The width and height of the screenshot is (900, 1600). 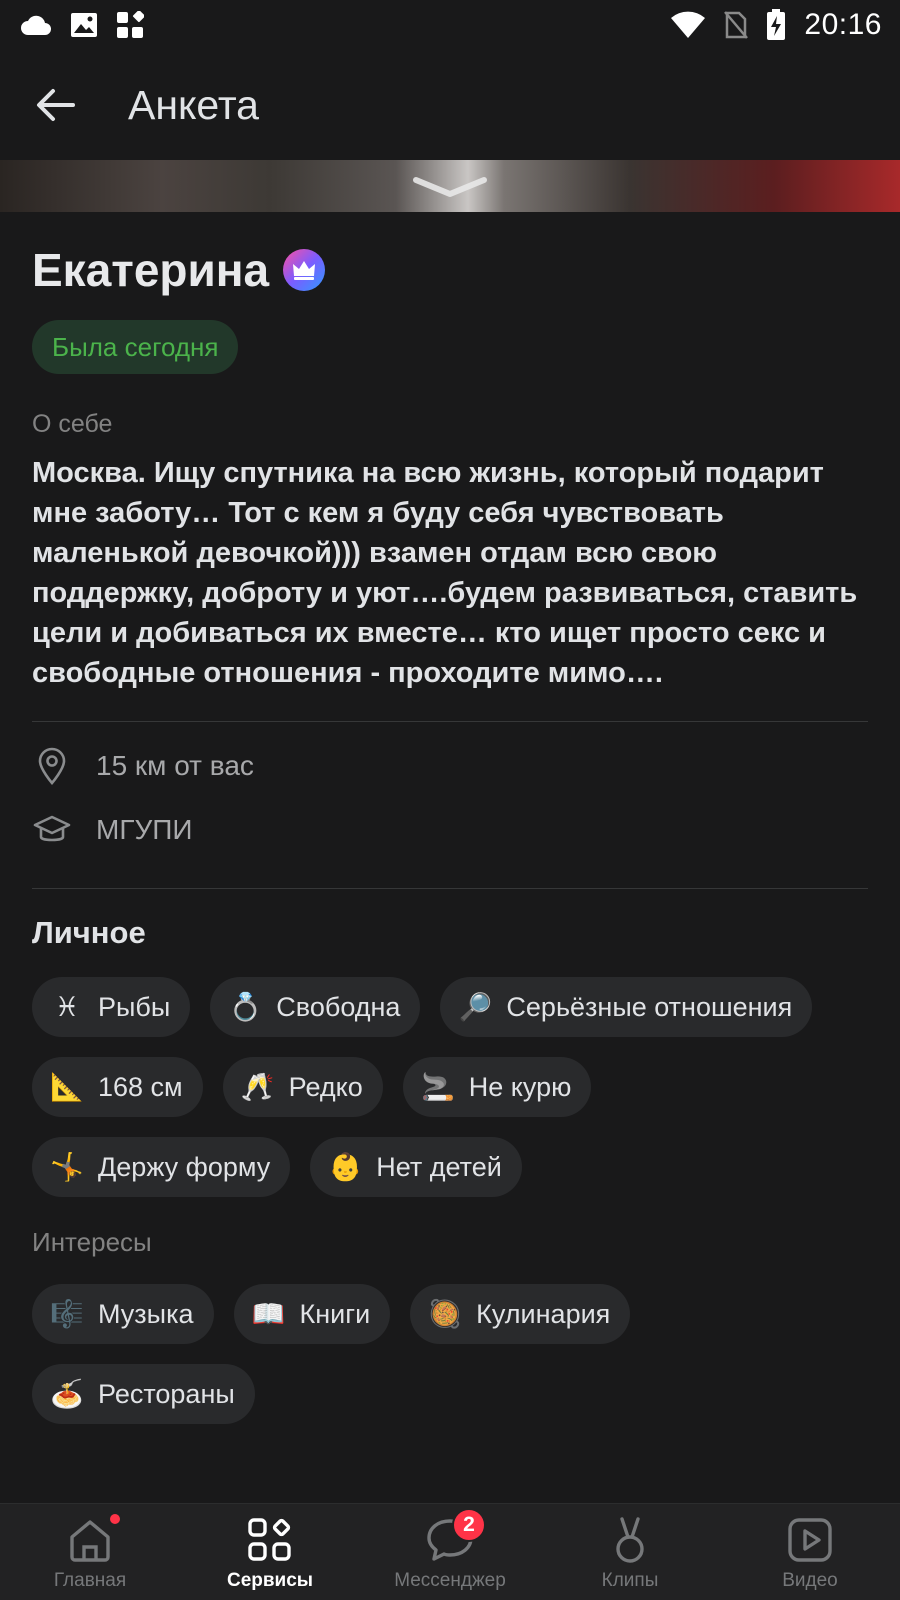 I want to click on name-row: Екатерина, so click(x=450, y=270).